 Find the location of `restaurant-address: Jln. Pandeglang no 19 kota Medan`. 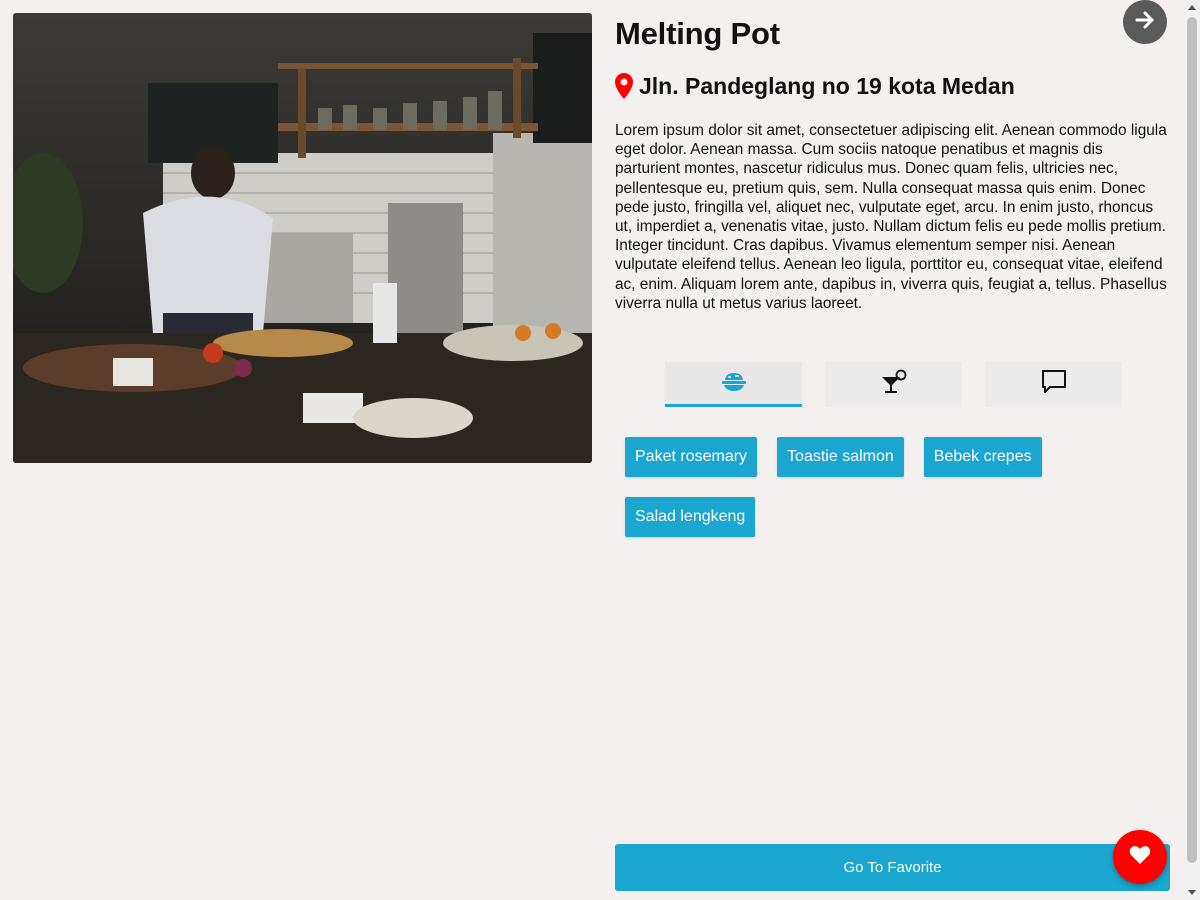

restaurant-address: Jln. Pandeglang no 19 kota Medan is located at coordinates (815, 86).